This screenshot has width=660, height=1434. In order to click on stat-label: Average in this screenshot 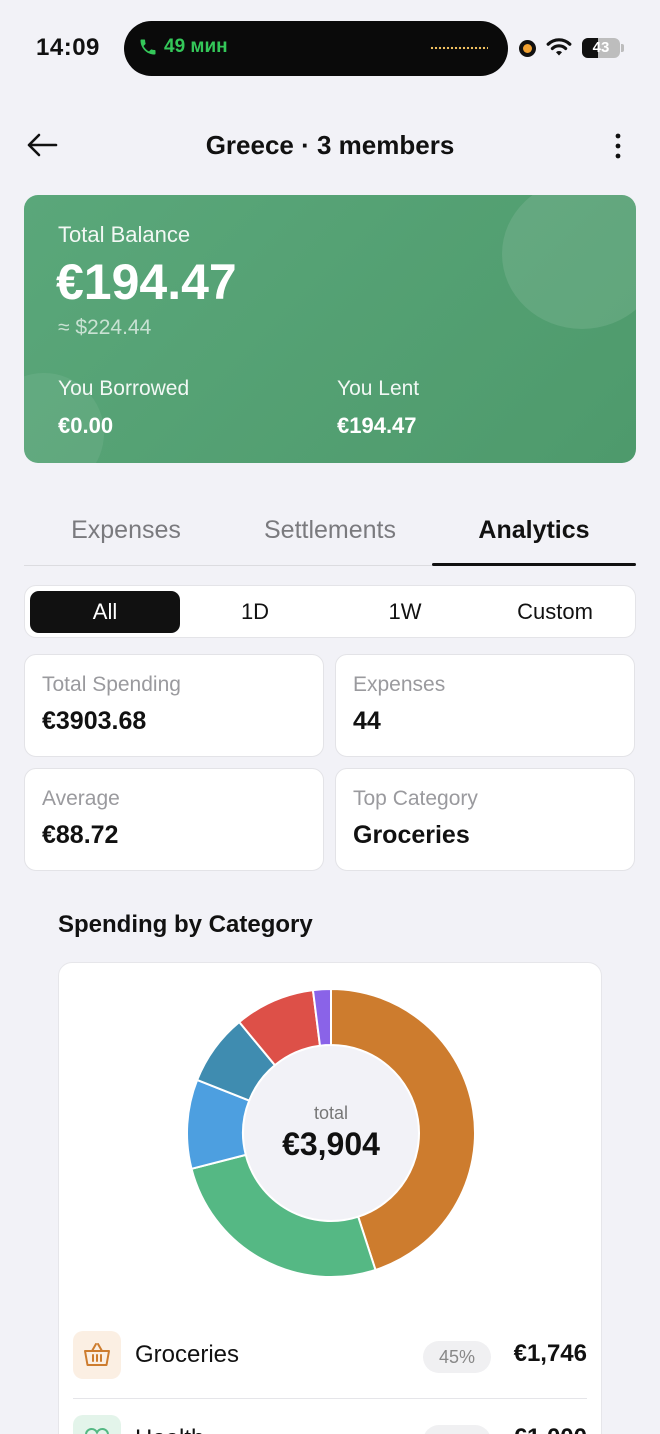, I will do `click(81, 798)`.